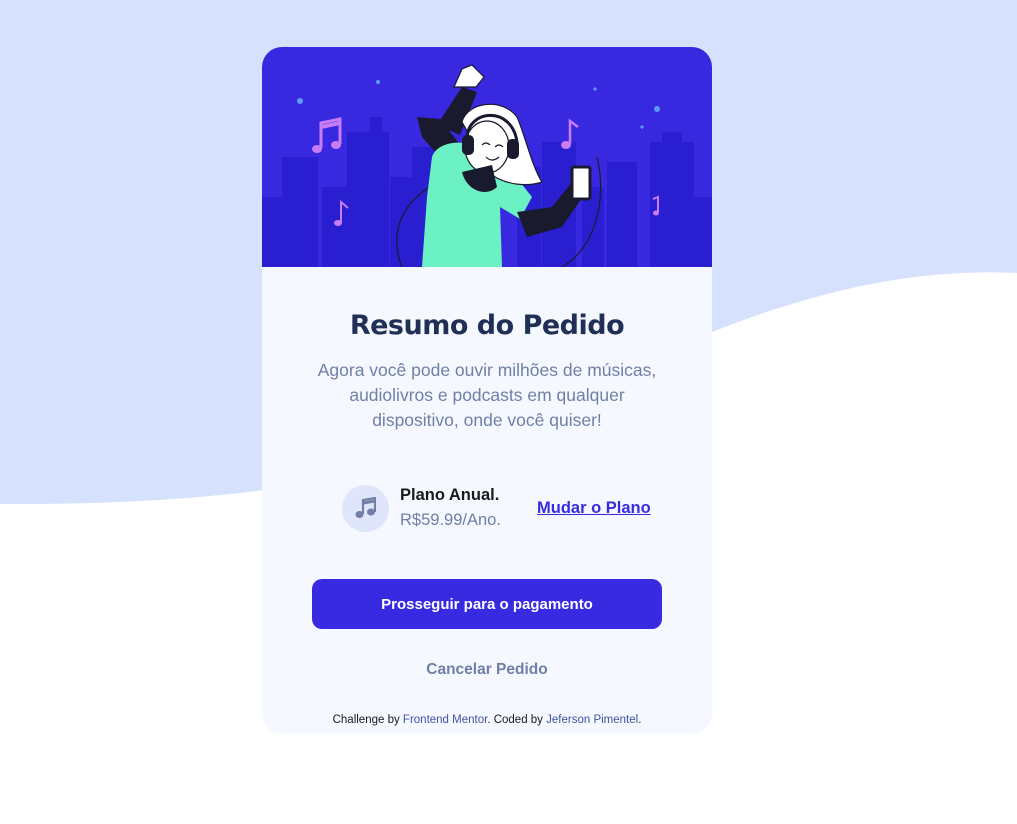  What do you see at coordinates (487, 604) in the screenshot?
I see `proceed-to-payment-button: Prosseguir para o pagamento` at bounding box center [487, 604].